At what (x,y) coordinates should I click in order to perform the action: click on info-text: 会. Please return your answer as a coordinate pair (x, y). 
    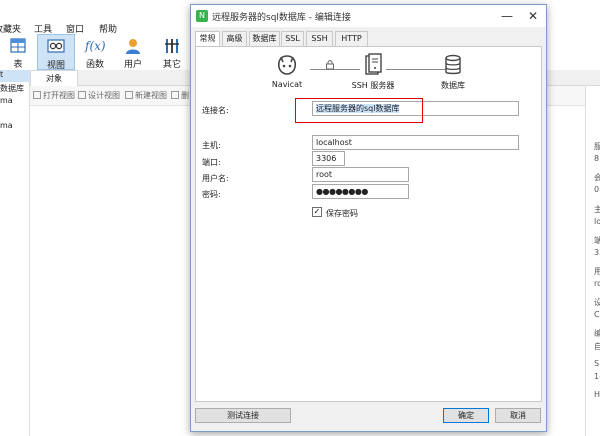
    Looking at the image, I should click on (597, 177).